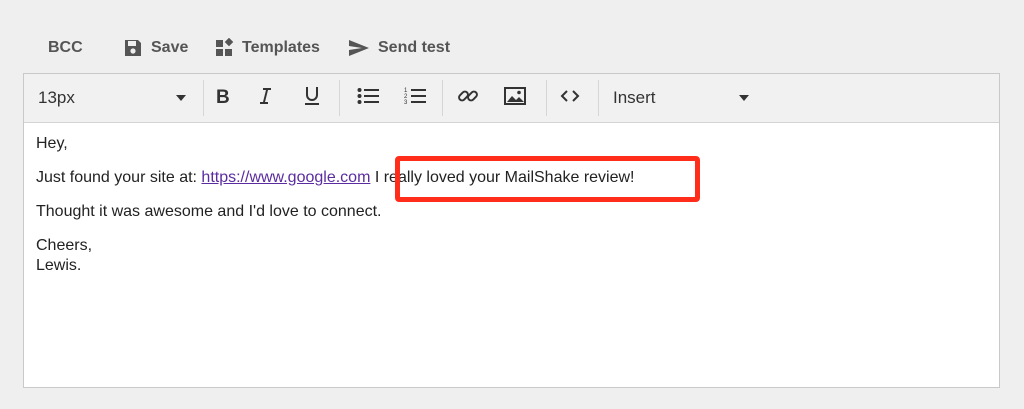 The width and height of the screenshot is (1024, 409). I want to click on code-icon, so click(570, 98).